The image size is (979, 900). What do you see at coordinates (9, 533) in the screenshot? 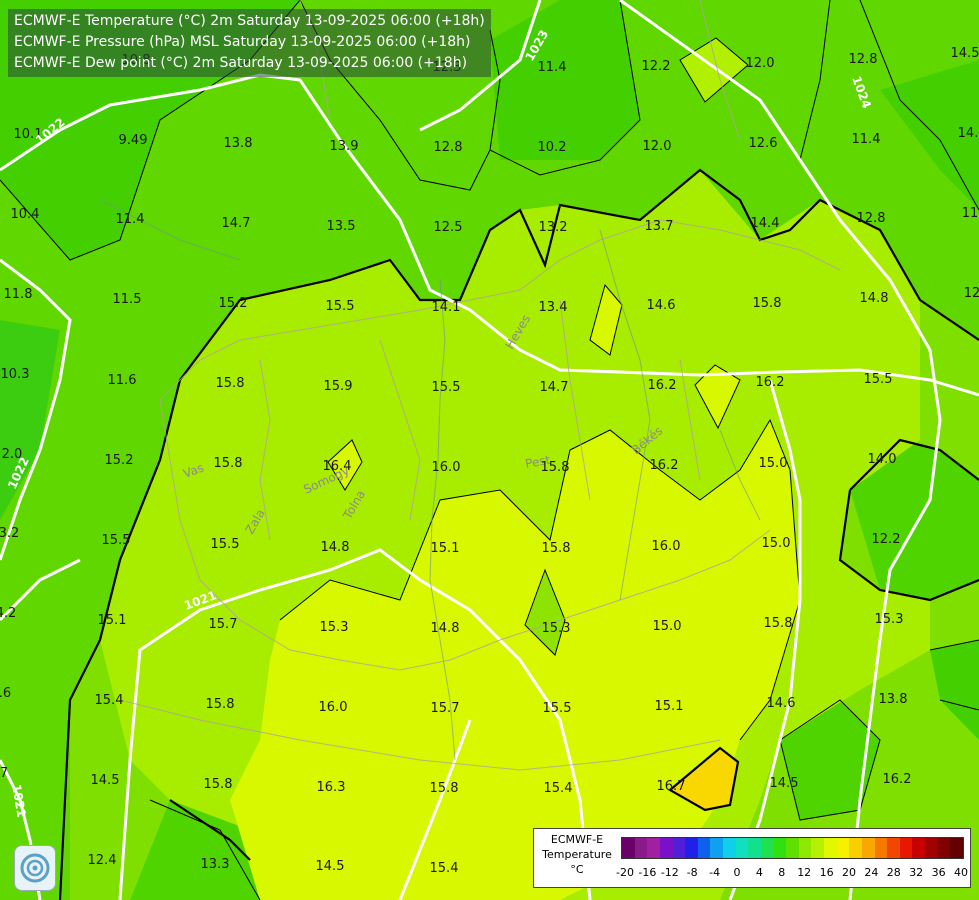
I see `grid-value: 3.2` at bounding box center [9, 533].